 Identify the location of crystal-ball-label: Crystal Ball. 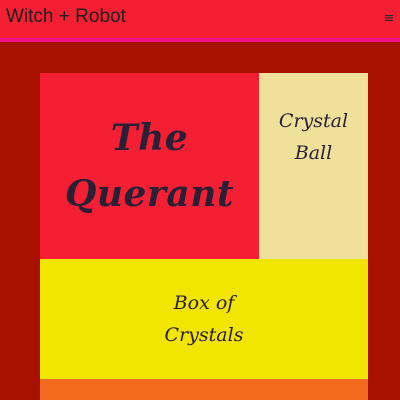
(313, 137).